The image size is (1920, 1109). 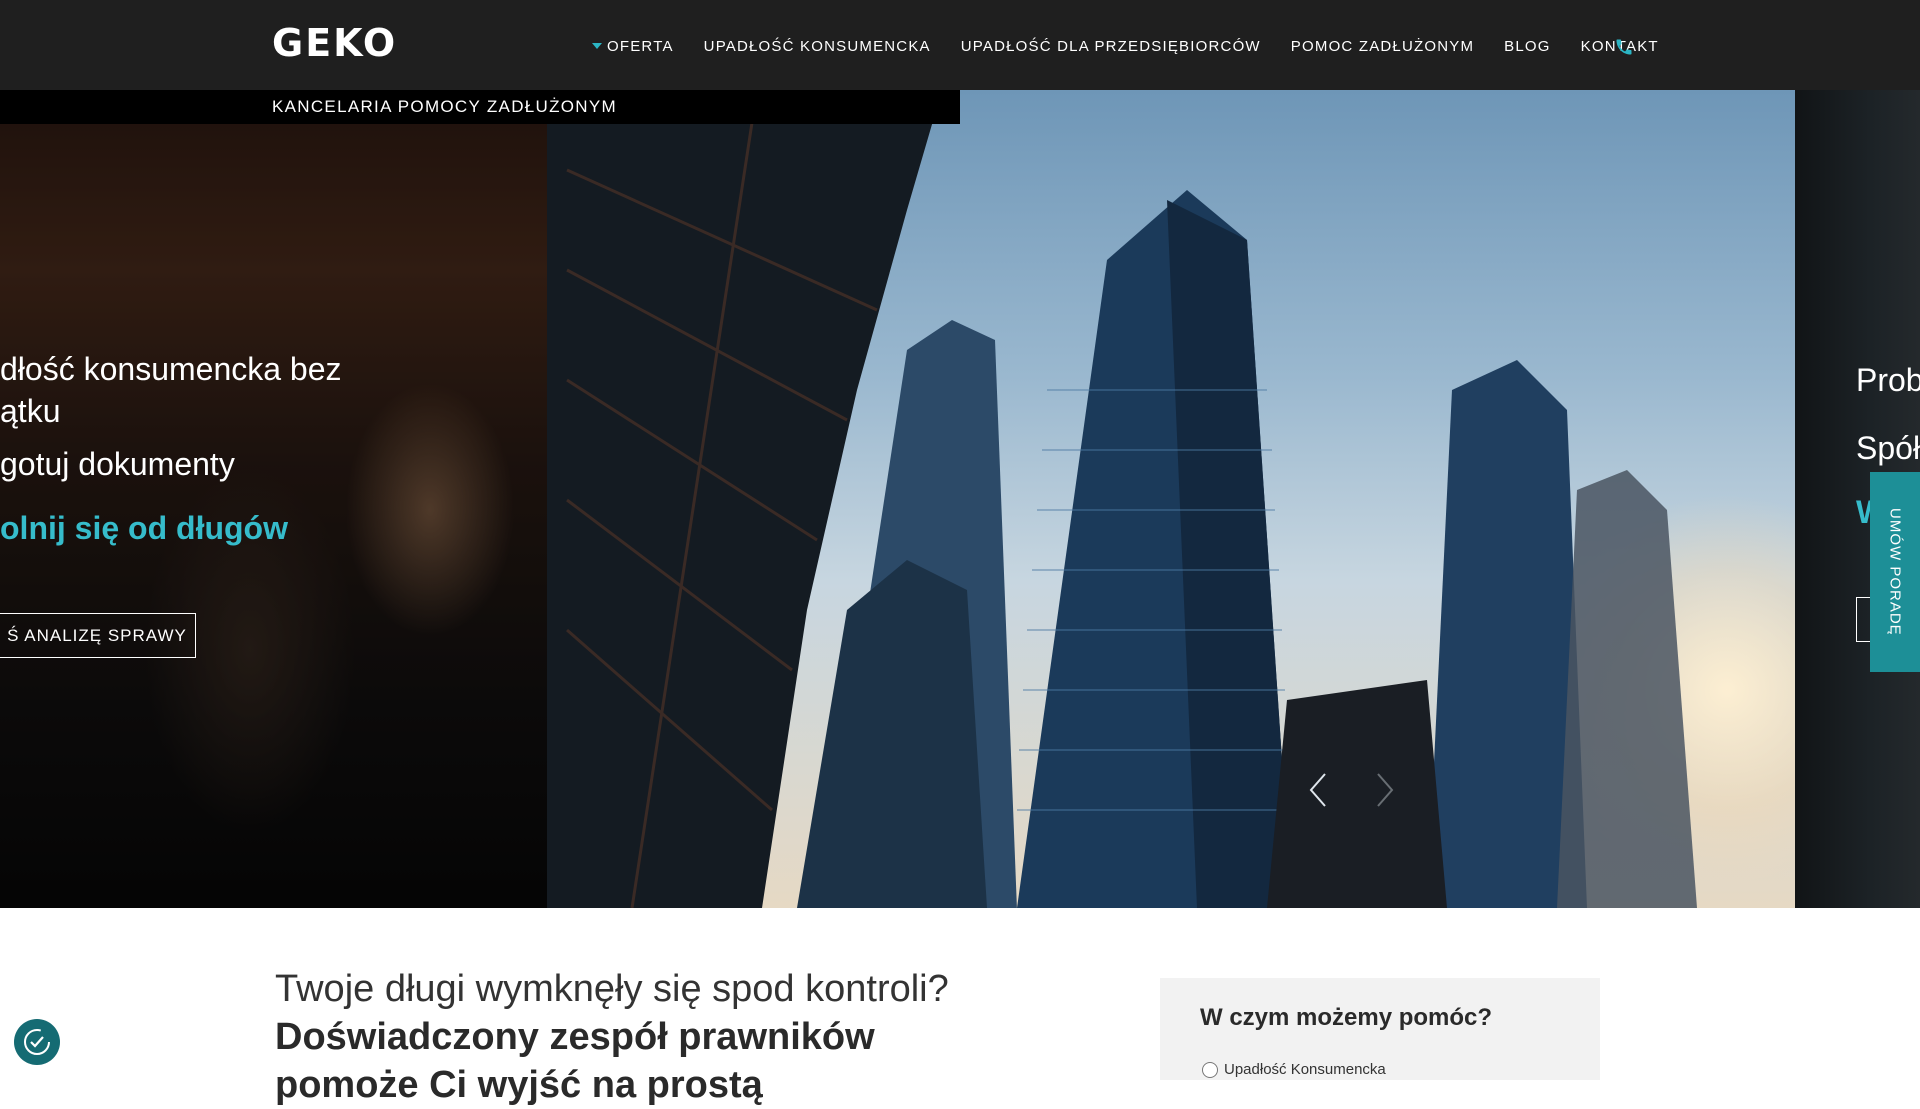 What do you see at coordinates (171, 390) in the screenshot?
I see `slide-heading: dłość konsumencka bez ątku` at bounding box center [171, 390].